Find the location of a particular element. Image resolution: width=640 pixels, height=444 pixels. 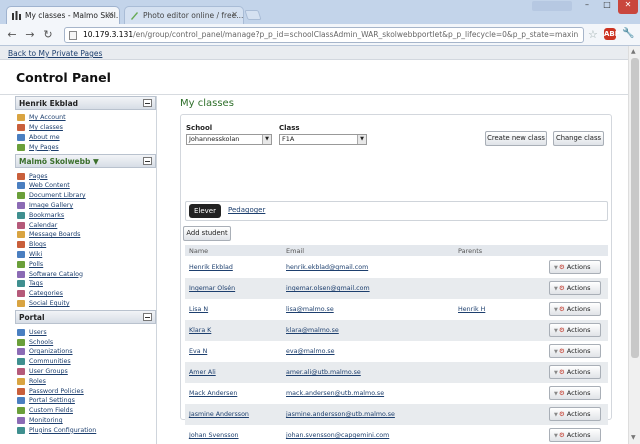

sidebar-item-label: Roles is located at coordinates (37, 381).